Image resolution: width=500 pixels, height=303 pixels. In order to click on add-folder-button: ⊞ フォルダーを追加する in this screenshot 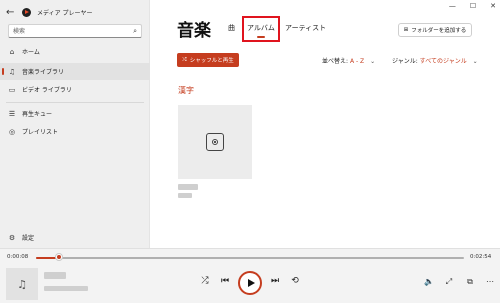, I will do `click(435, 30)`.